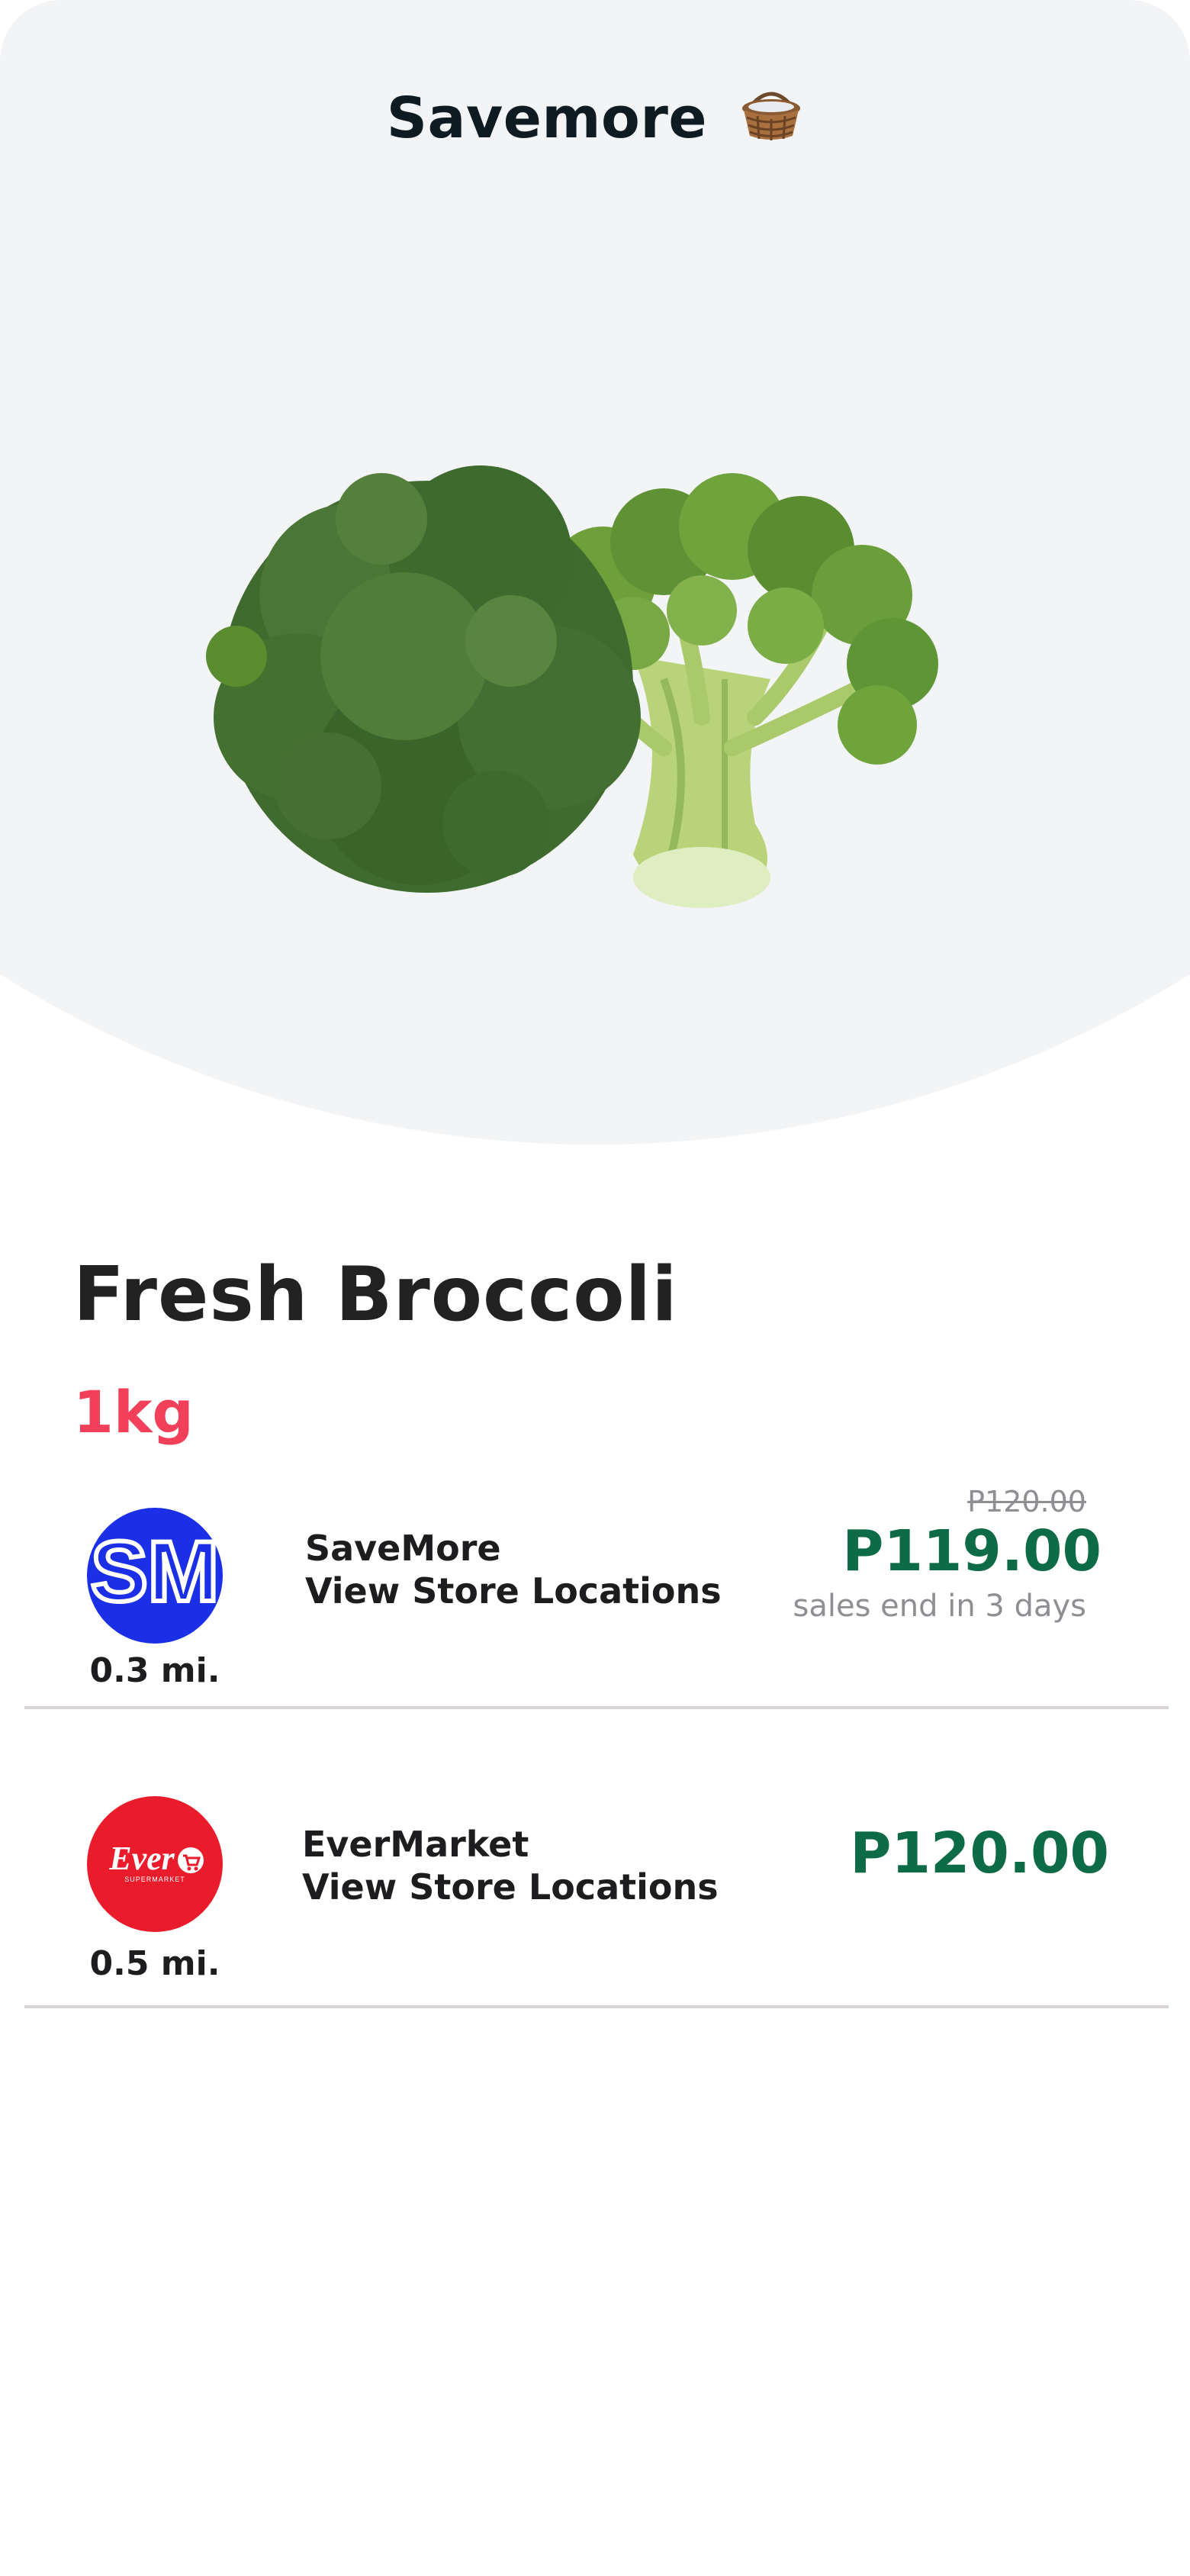 This screenshot has height=2576, width=1190. I want to click on evermarket-logo-text: Ever, so click(141, 1858).